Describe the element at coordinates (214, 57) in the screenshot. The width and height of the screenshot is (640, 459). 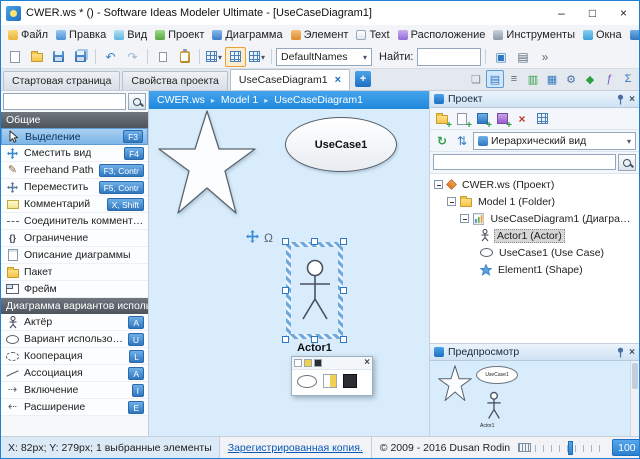
I see `align-dropdown-button` at that location.